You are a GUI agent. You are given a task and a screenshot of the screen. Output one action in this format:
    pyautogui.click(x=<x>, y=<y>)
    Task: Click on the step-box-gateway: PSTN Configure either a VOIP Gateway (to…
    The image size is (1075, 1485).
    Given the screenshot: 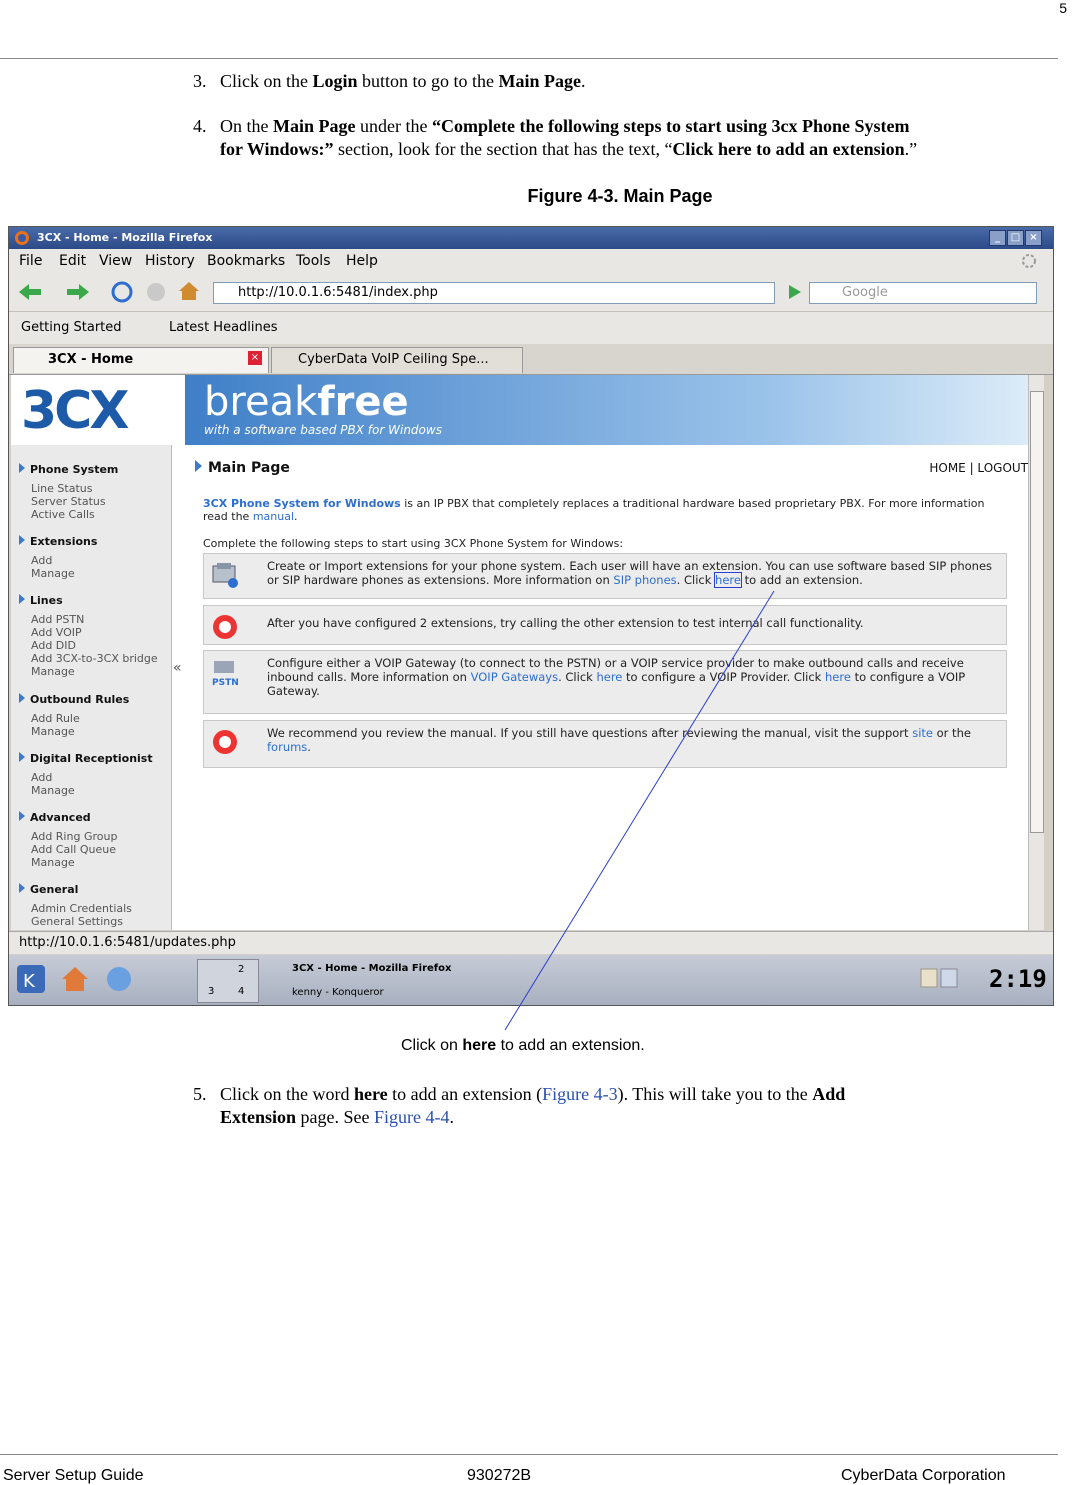 What is the action you would take?
    pyautogui.click(x=605, y=682)
    